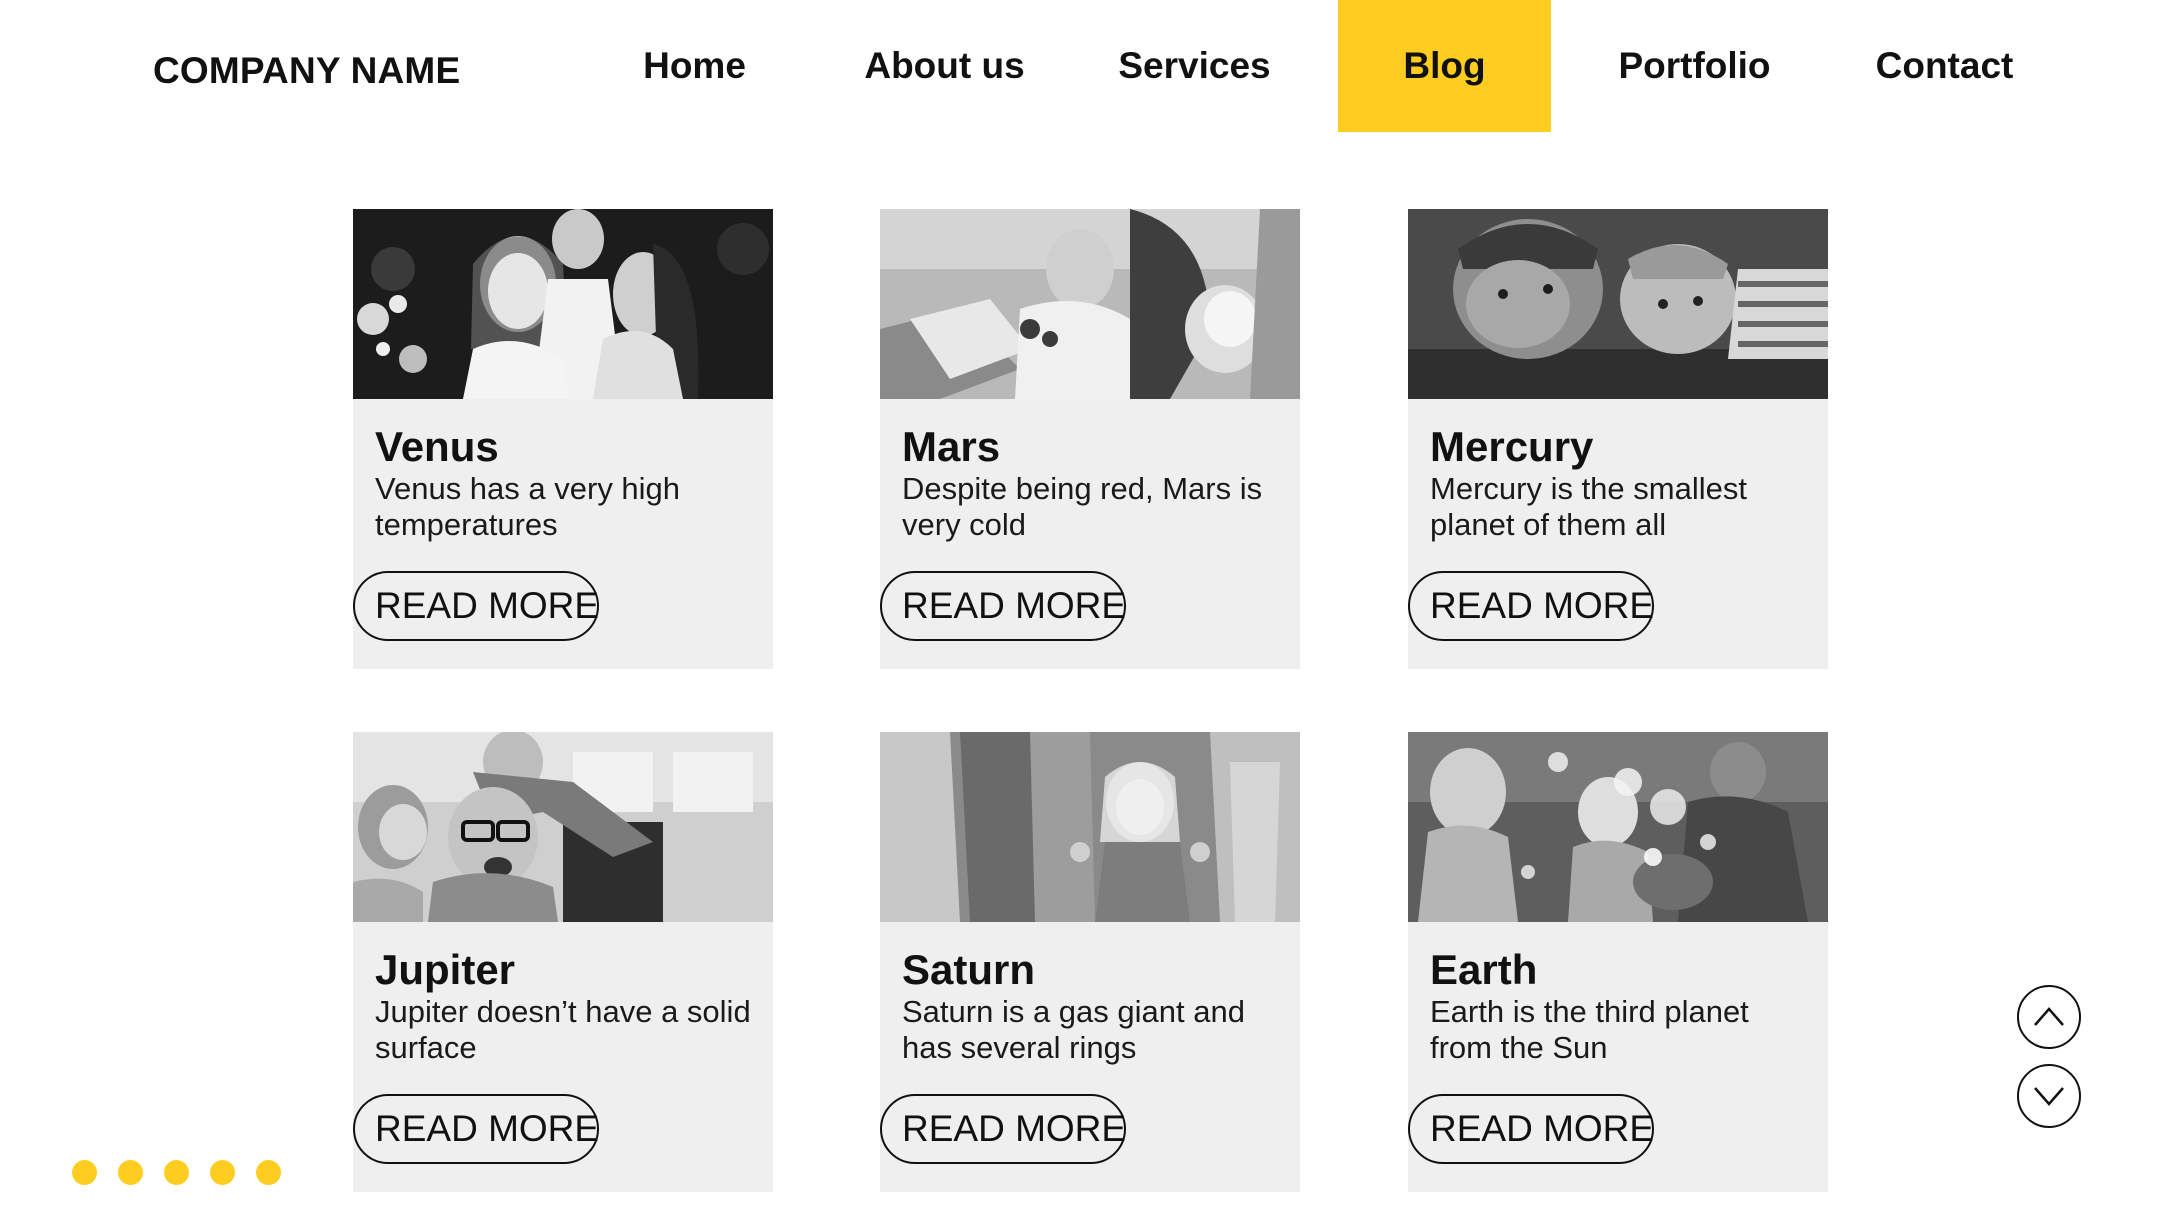 Image resolution: width=2160 pixels, height=1215 pixels. I want to click on decorative-dots, so click(176, 1172).